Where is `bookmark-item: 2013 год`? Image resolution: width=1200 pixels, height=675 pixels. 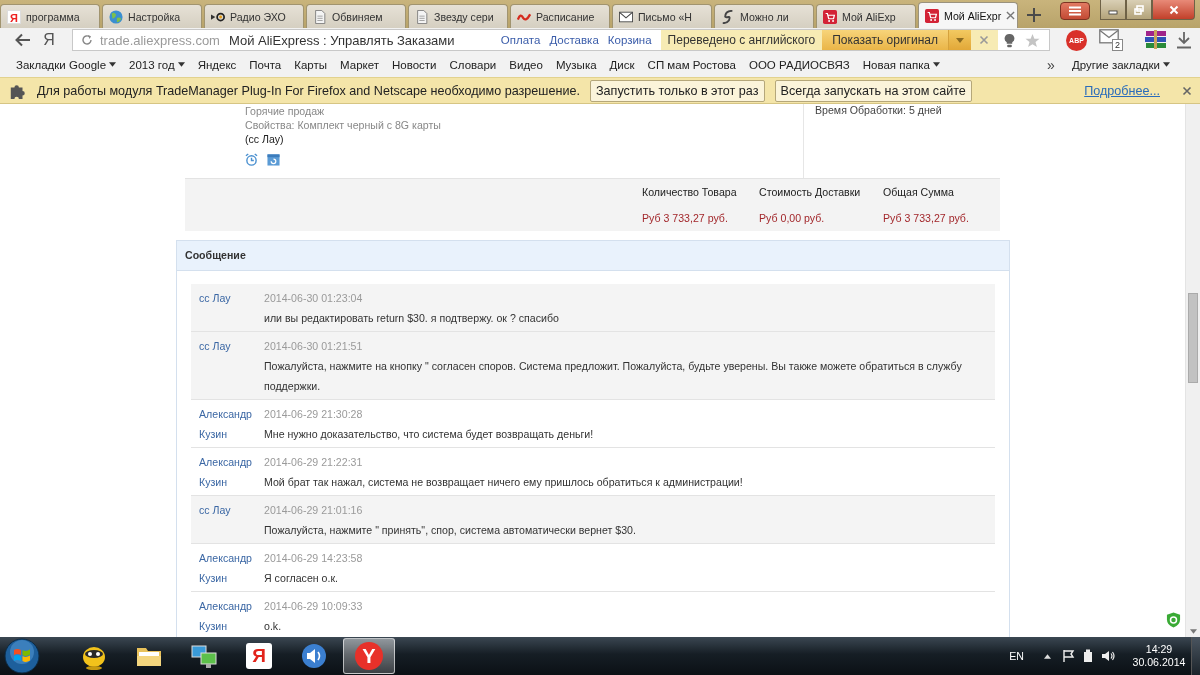
bookmark-item: 2013 год is located at coordinates (157, 64).